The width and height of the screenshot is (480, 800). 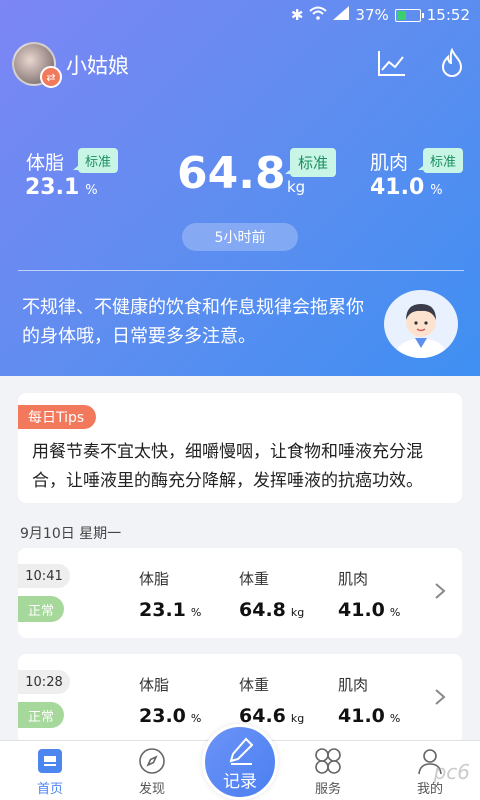 I want to click on muscle-badge: 标准, so click(x=440, y=160).